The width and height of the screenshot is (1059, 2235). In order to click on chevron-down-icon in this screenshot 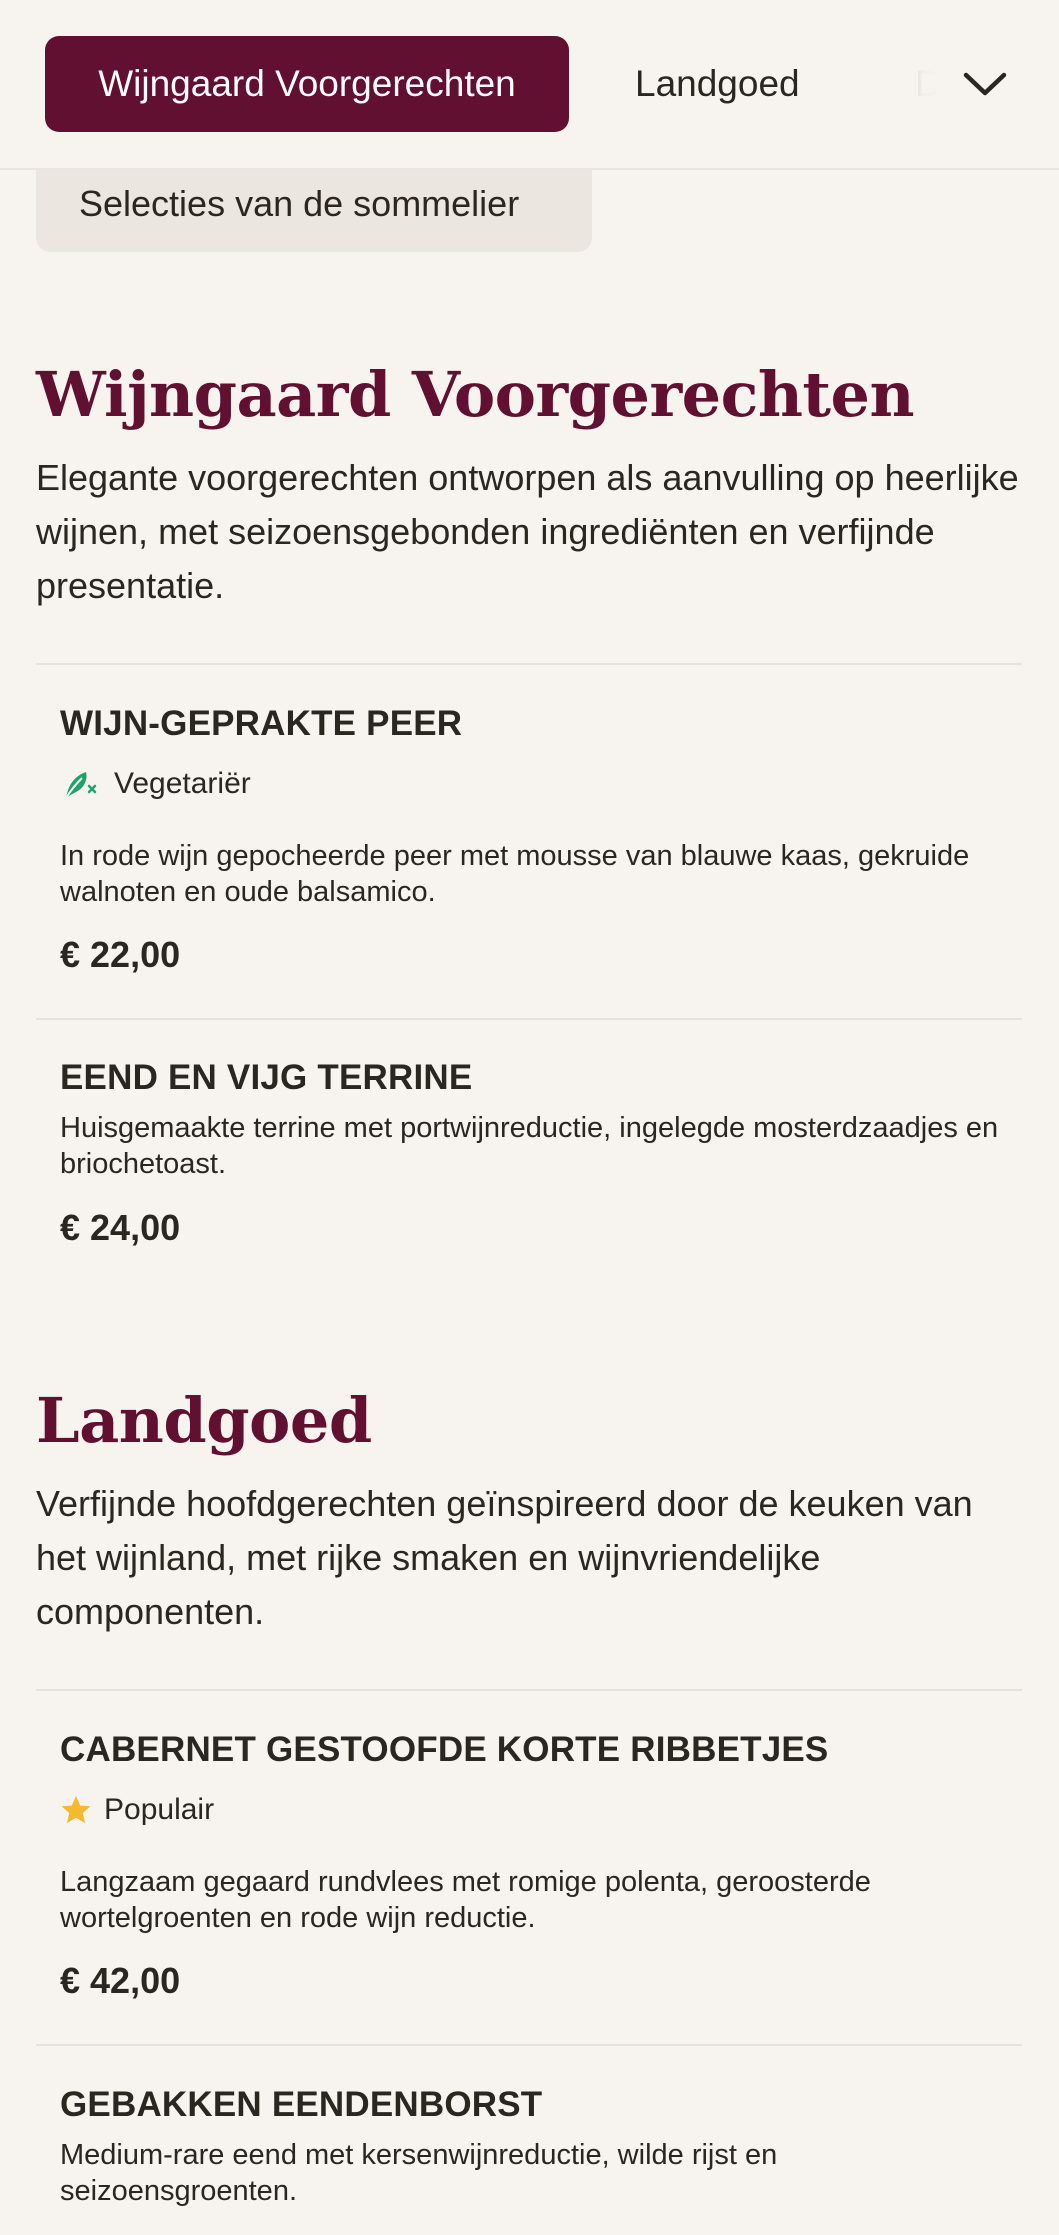, I will do `click(985, 84)`.